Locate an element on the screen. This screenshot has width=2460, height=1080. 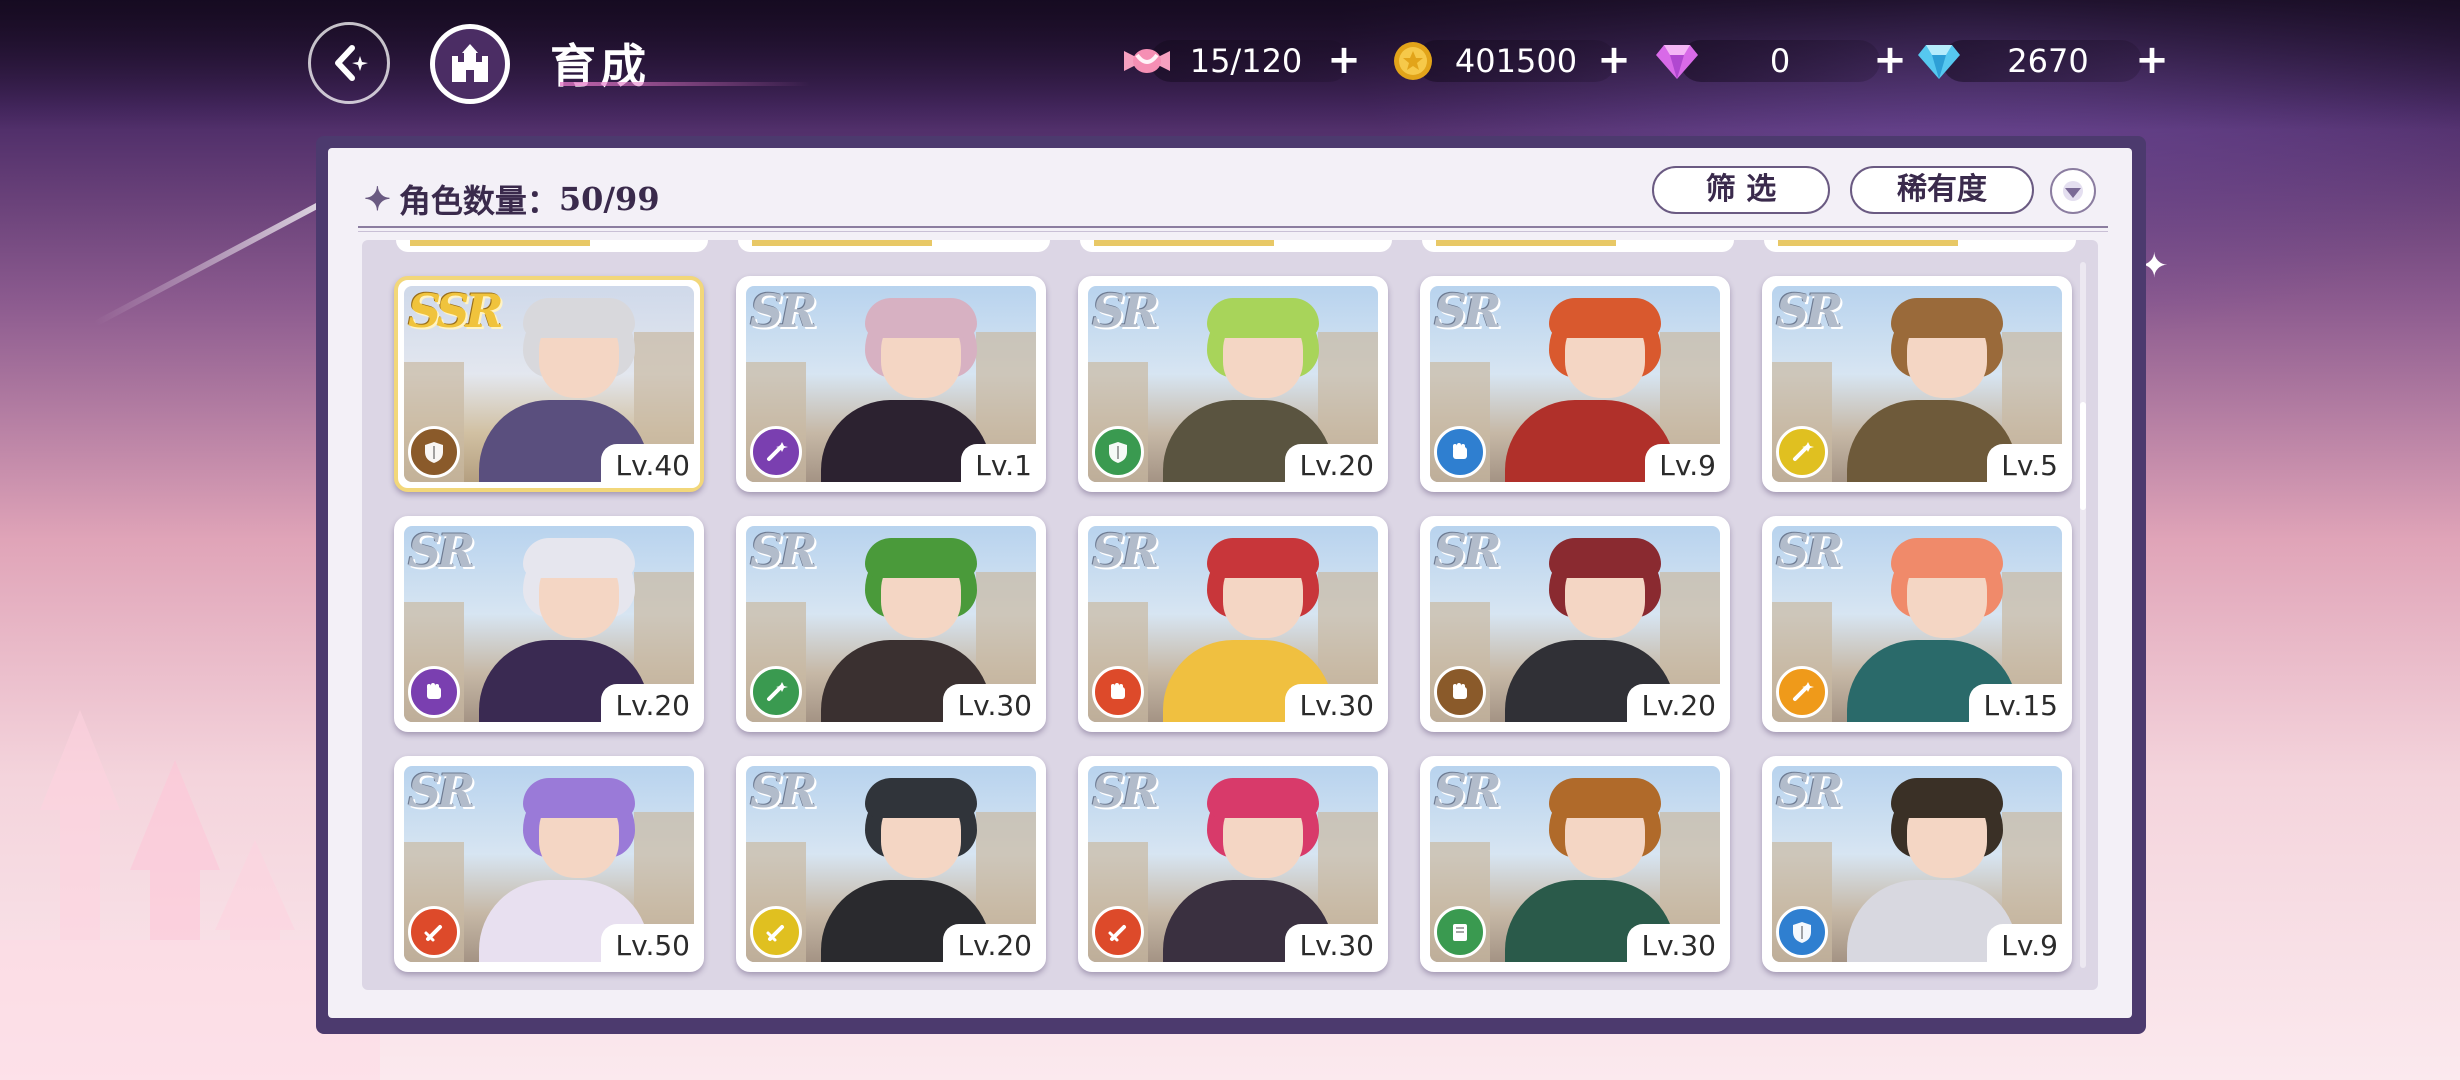
character-count: ✦ 角色数量： 50/99 is located at coordinates (512, 199).